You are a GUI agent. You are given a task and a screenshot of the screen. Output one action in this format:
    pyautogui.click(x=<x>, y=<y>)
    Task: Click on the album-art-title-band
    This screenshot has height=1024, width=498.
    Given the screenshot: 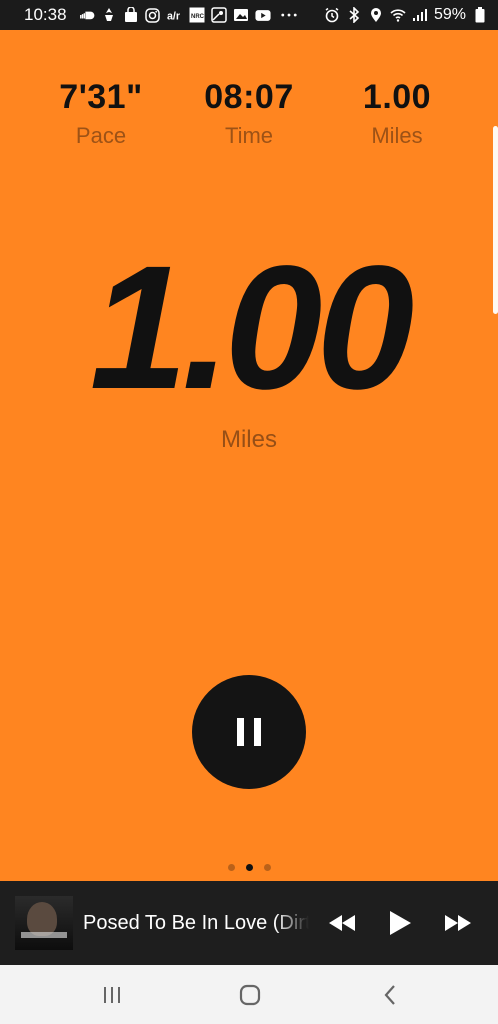 What is the action you would take?
    pyautogui.click(x=44, y=935)
    